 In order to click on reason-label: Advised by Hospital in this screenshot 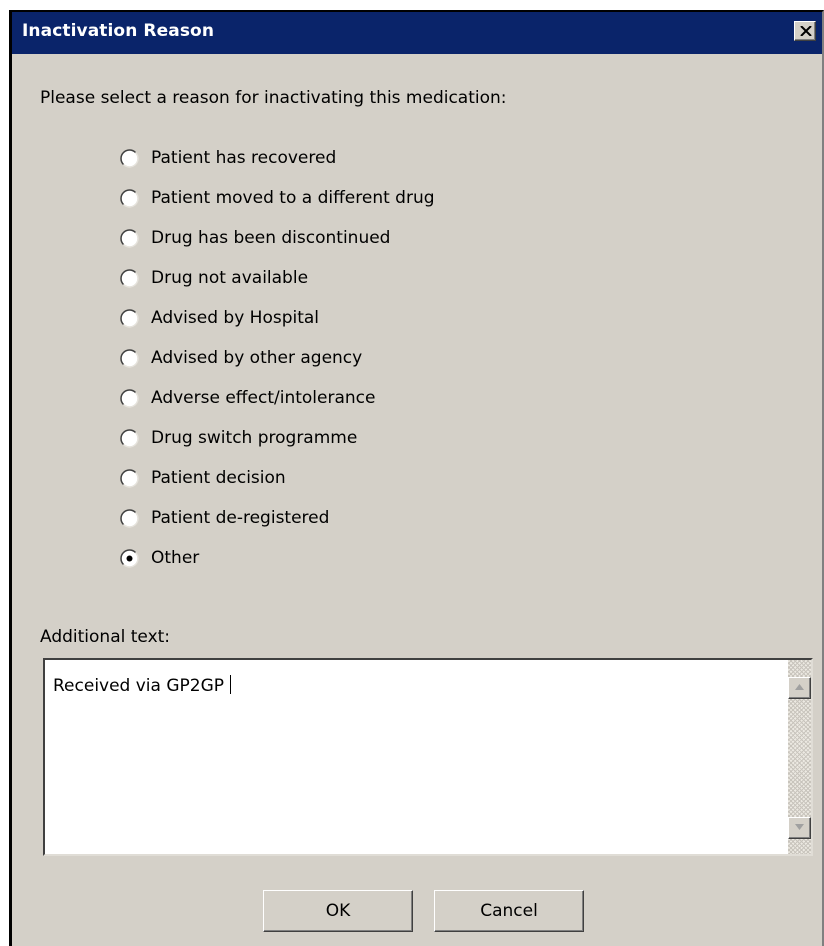, I will do `click(235, 318)`.